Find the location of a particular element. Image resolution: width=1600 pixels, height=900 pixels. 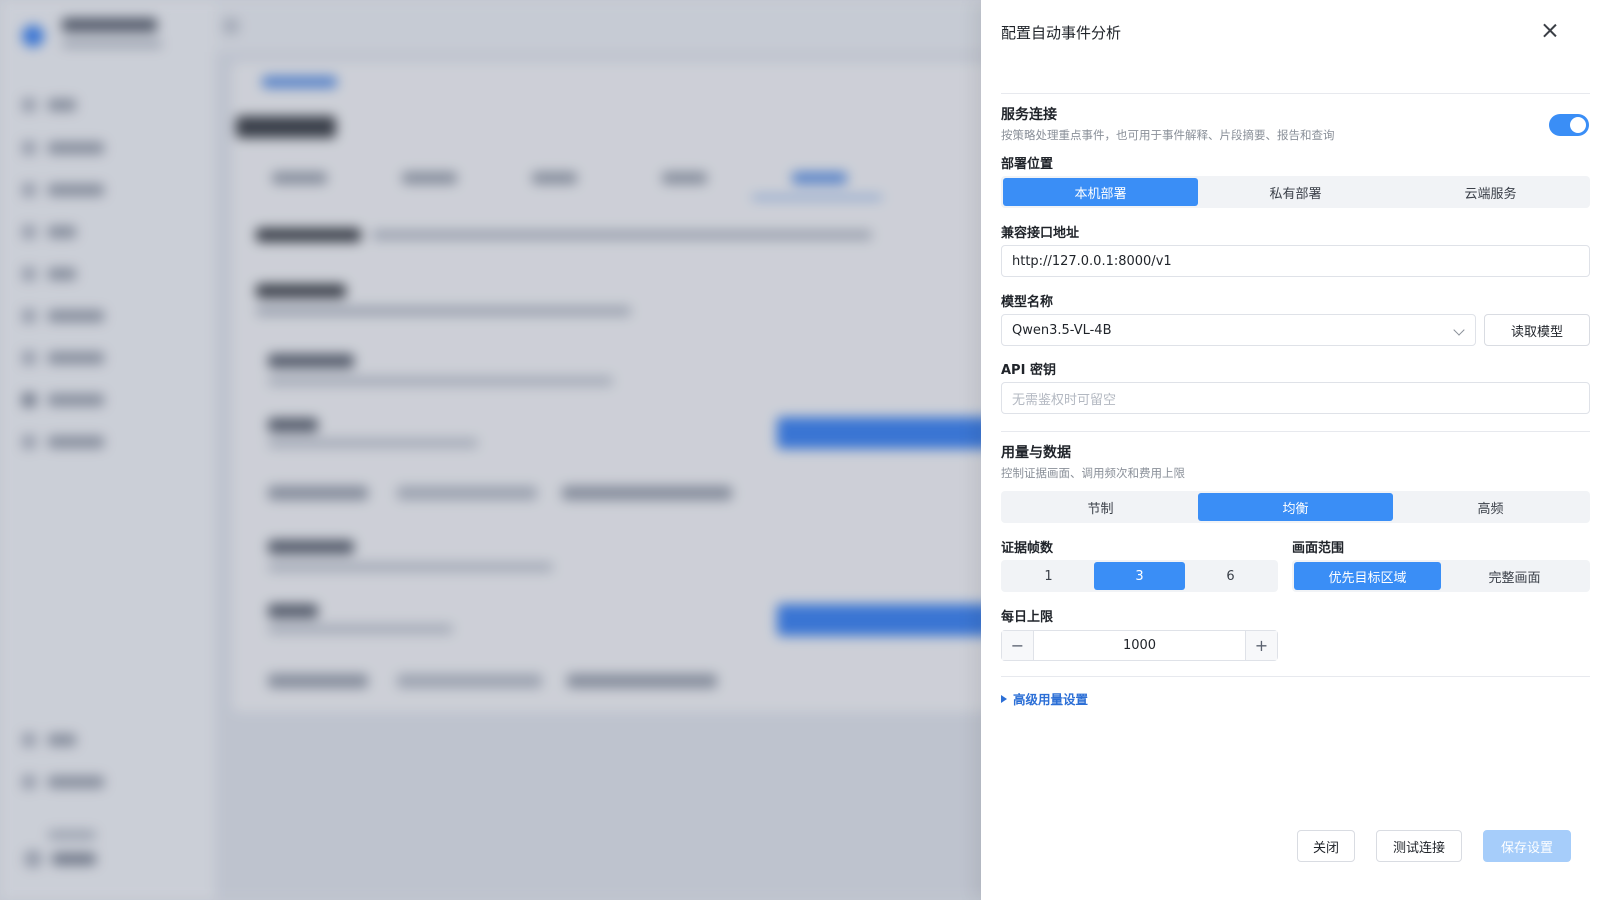

caret-right-icon is located at coordinates (1004, 698).